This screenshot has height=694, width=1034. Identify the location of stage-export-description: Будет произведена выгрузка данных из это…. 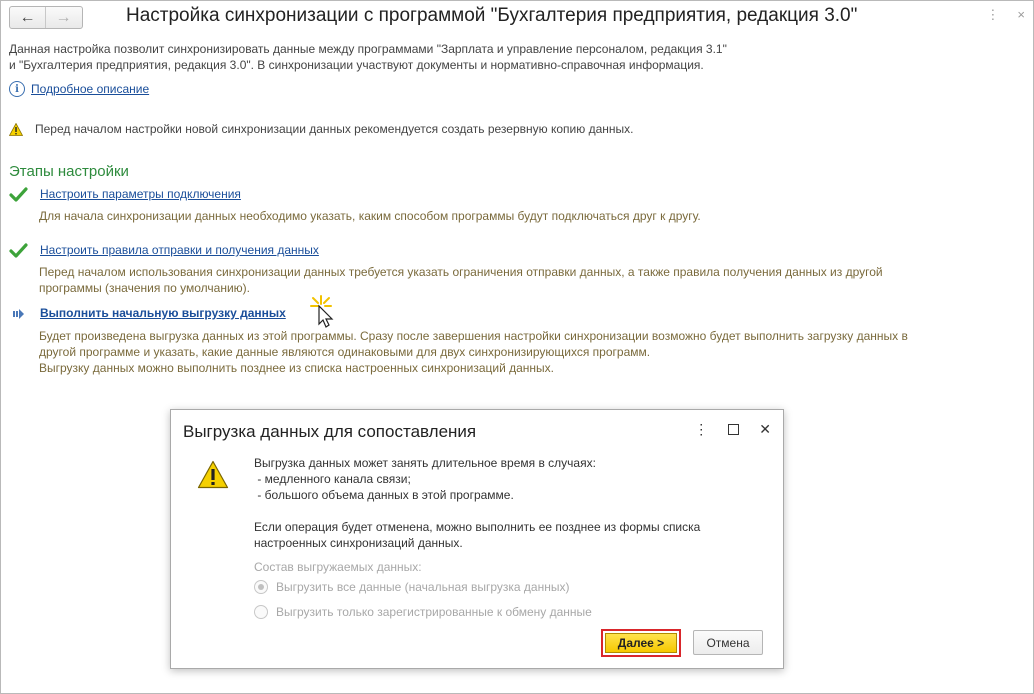
(519, 352).